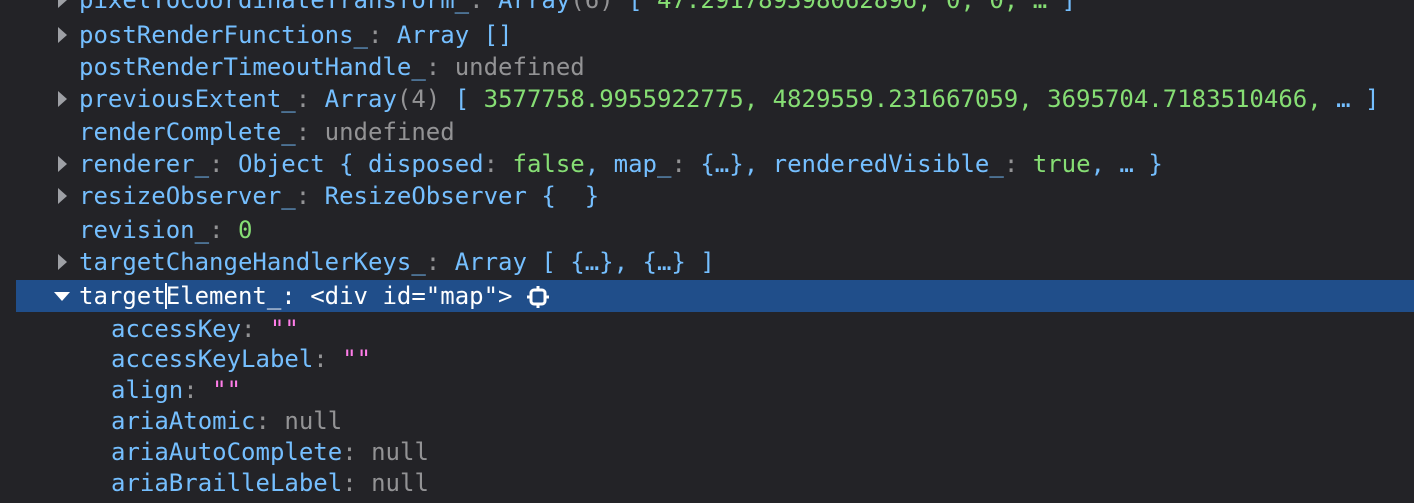 The image size is (1414, 503). Describe the element at coordinates (411, 296) in the screenshot. I see `property-value: <div id="map">` at that location.